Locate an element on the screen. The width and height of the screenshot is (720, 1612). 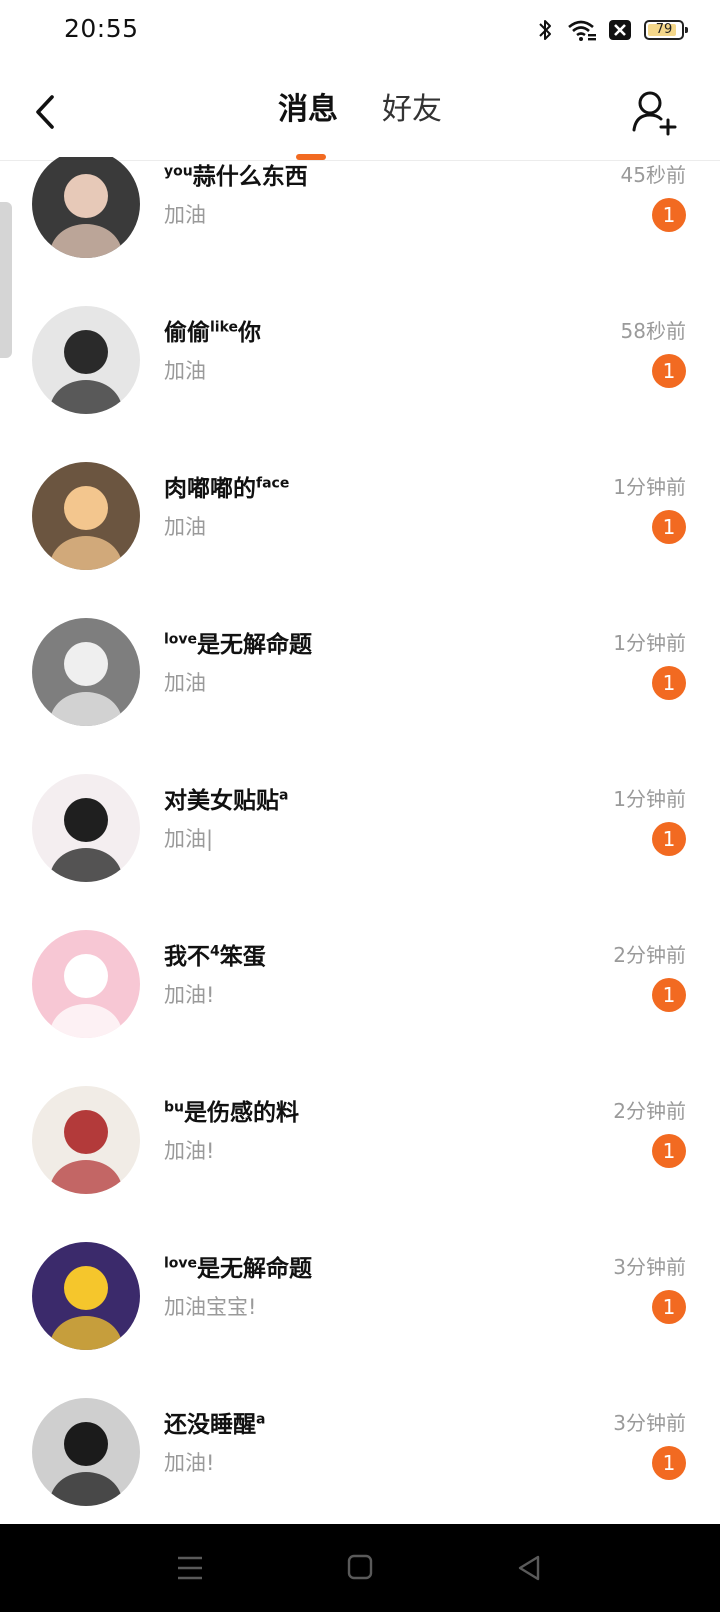
contact-name-sup: like is located at coordinates (224, 327).